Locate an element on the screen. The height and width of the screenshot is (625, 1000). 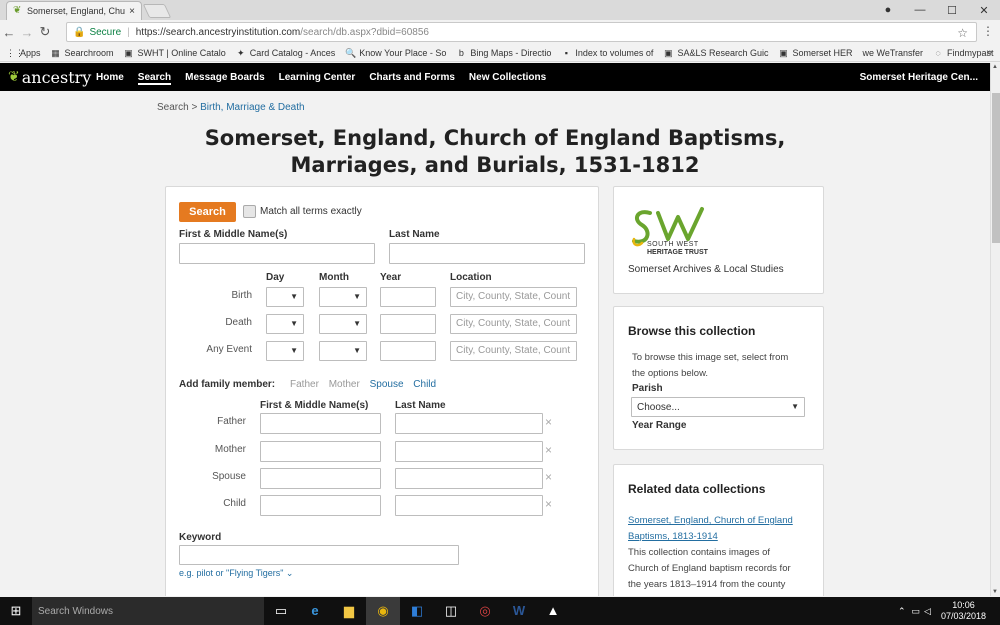
profile-icon: ● is located at coordinates (888, 10).